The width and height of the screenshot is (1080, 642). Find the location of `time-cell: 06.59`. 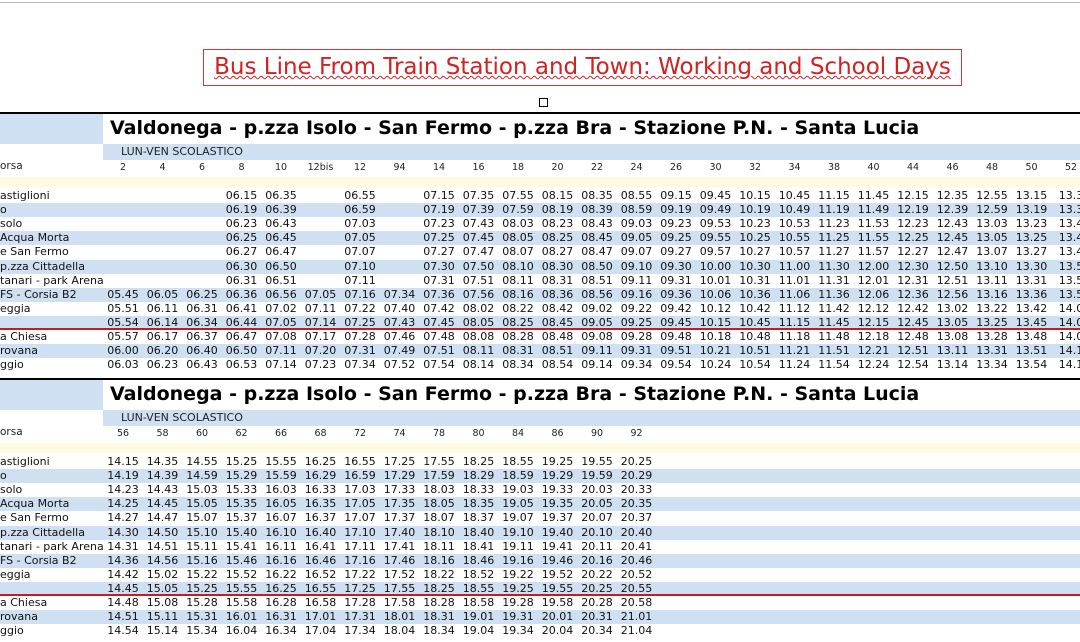

time-cell: 06.59 is located at coordinates (360, 210).